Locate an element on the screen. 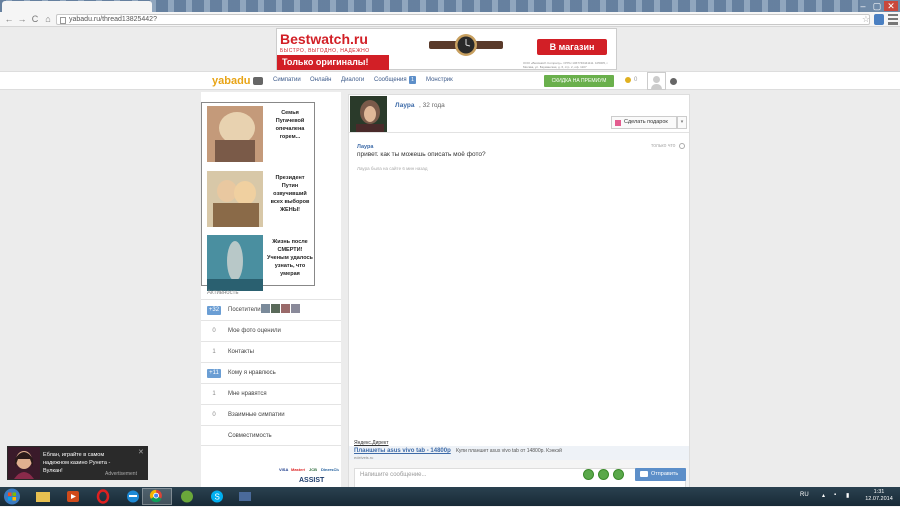 This screenshot has width=900, height=507. address-bar: yabadu.ru/thread13825442? ☆ is located at coordinates (463, 19).